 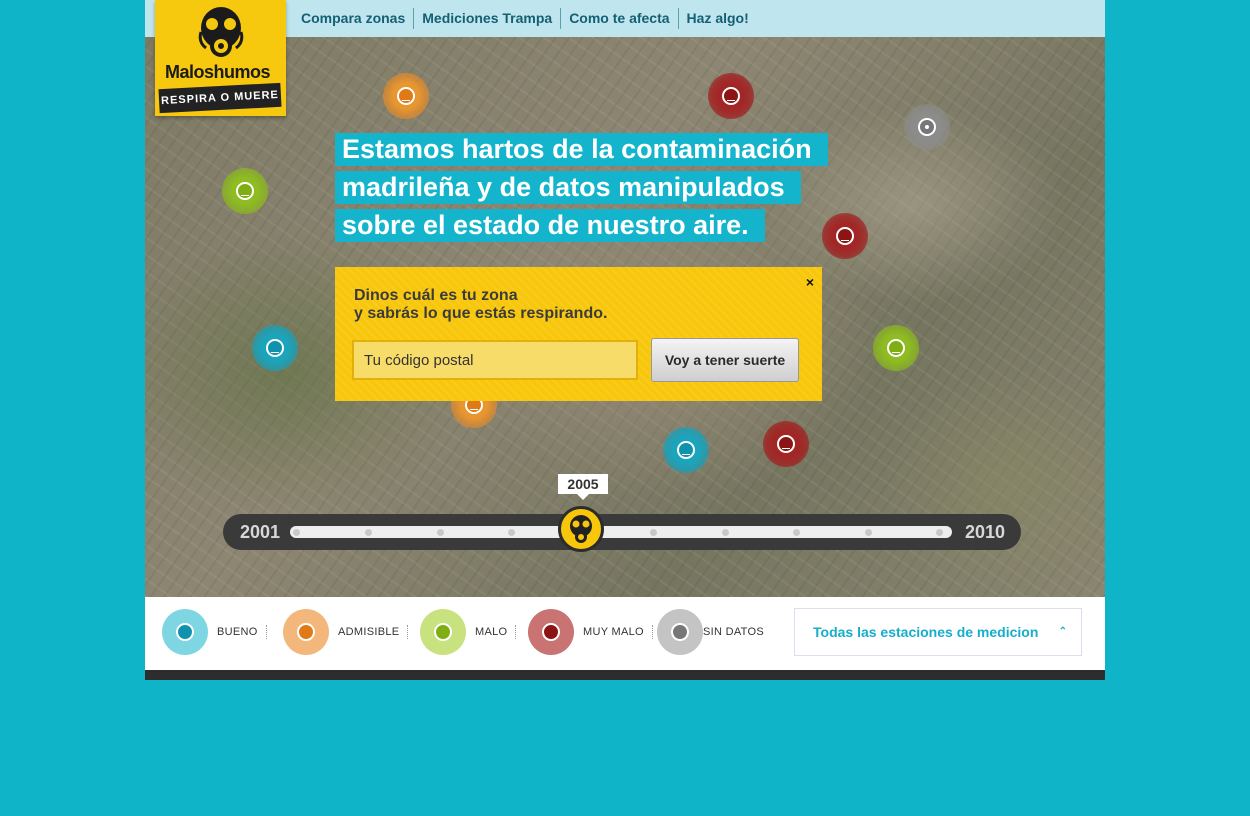 What do you see at coordinates (481, 313) in the screenshot?
I see `panel-prompt-line-2: y sabrás lo que estás respirando.` at bounding box center [481, 313].